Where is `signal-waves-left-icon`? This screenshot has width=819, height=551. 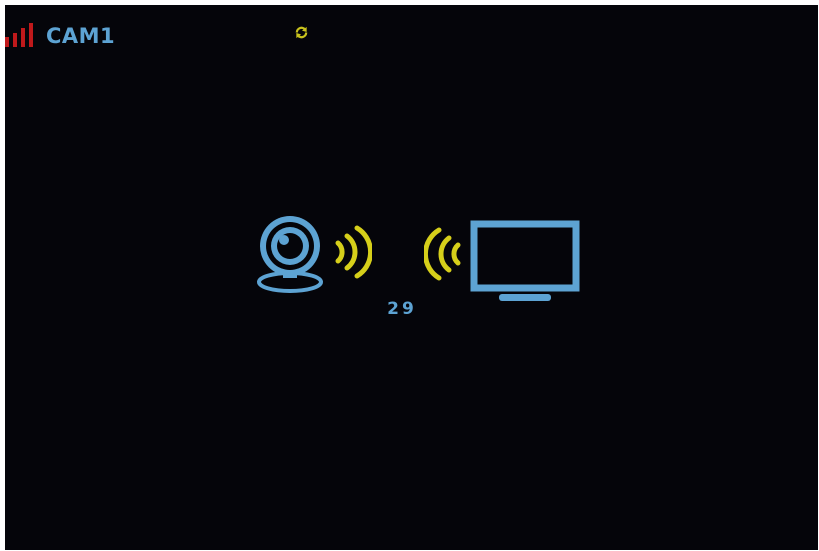 signal-waves-left-icon is located at coordinates (442, 254).